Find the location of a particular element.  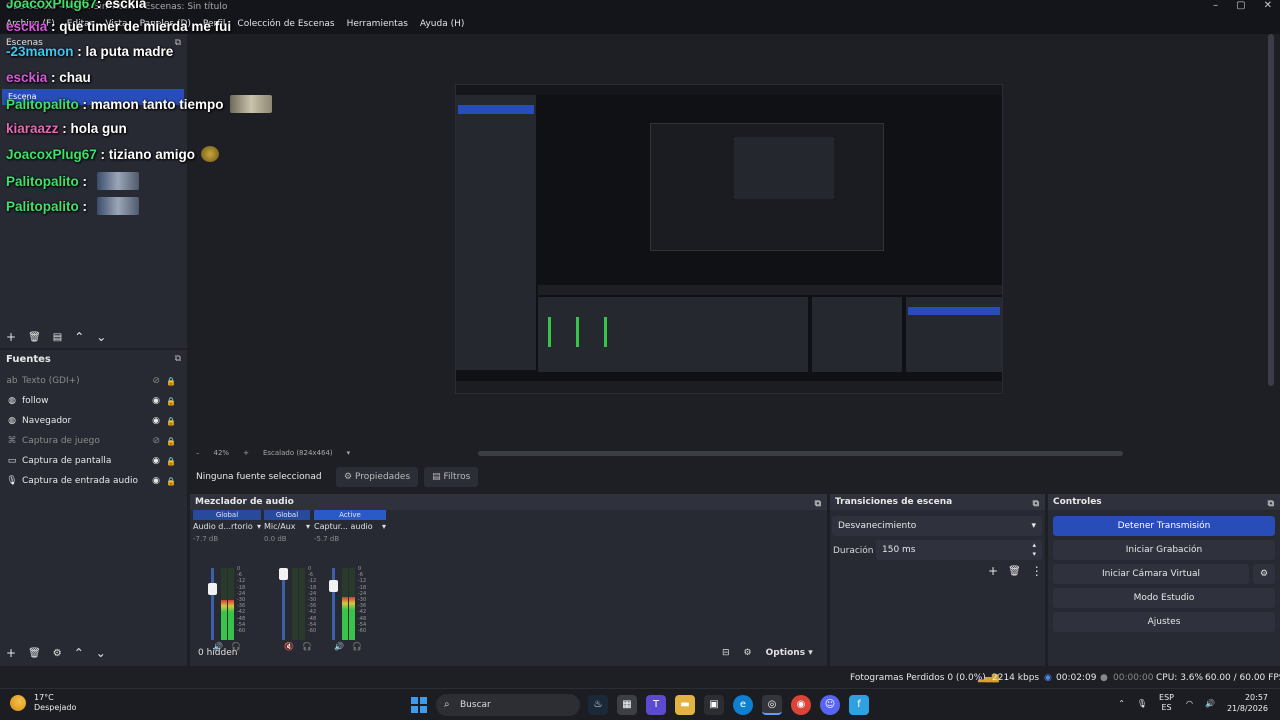

stop-stream-button: Detener Transmisión is located at coordinates (1164, 526).